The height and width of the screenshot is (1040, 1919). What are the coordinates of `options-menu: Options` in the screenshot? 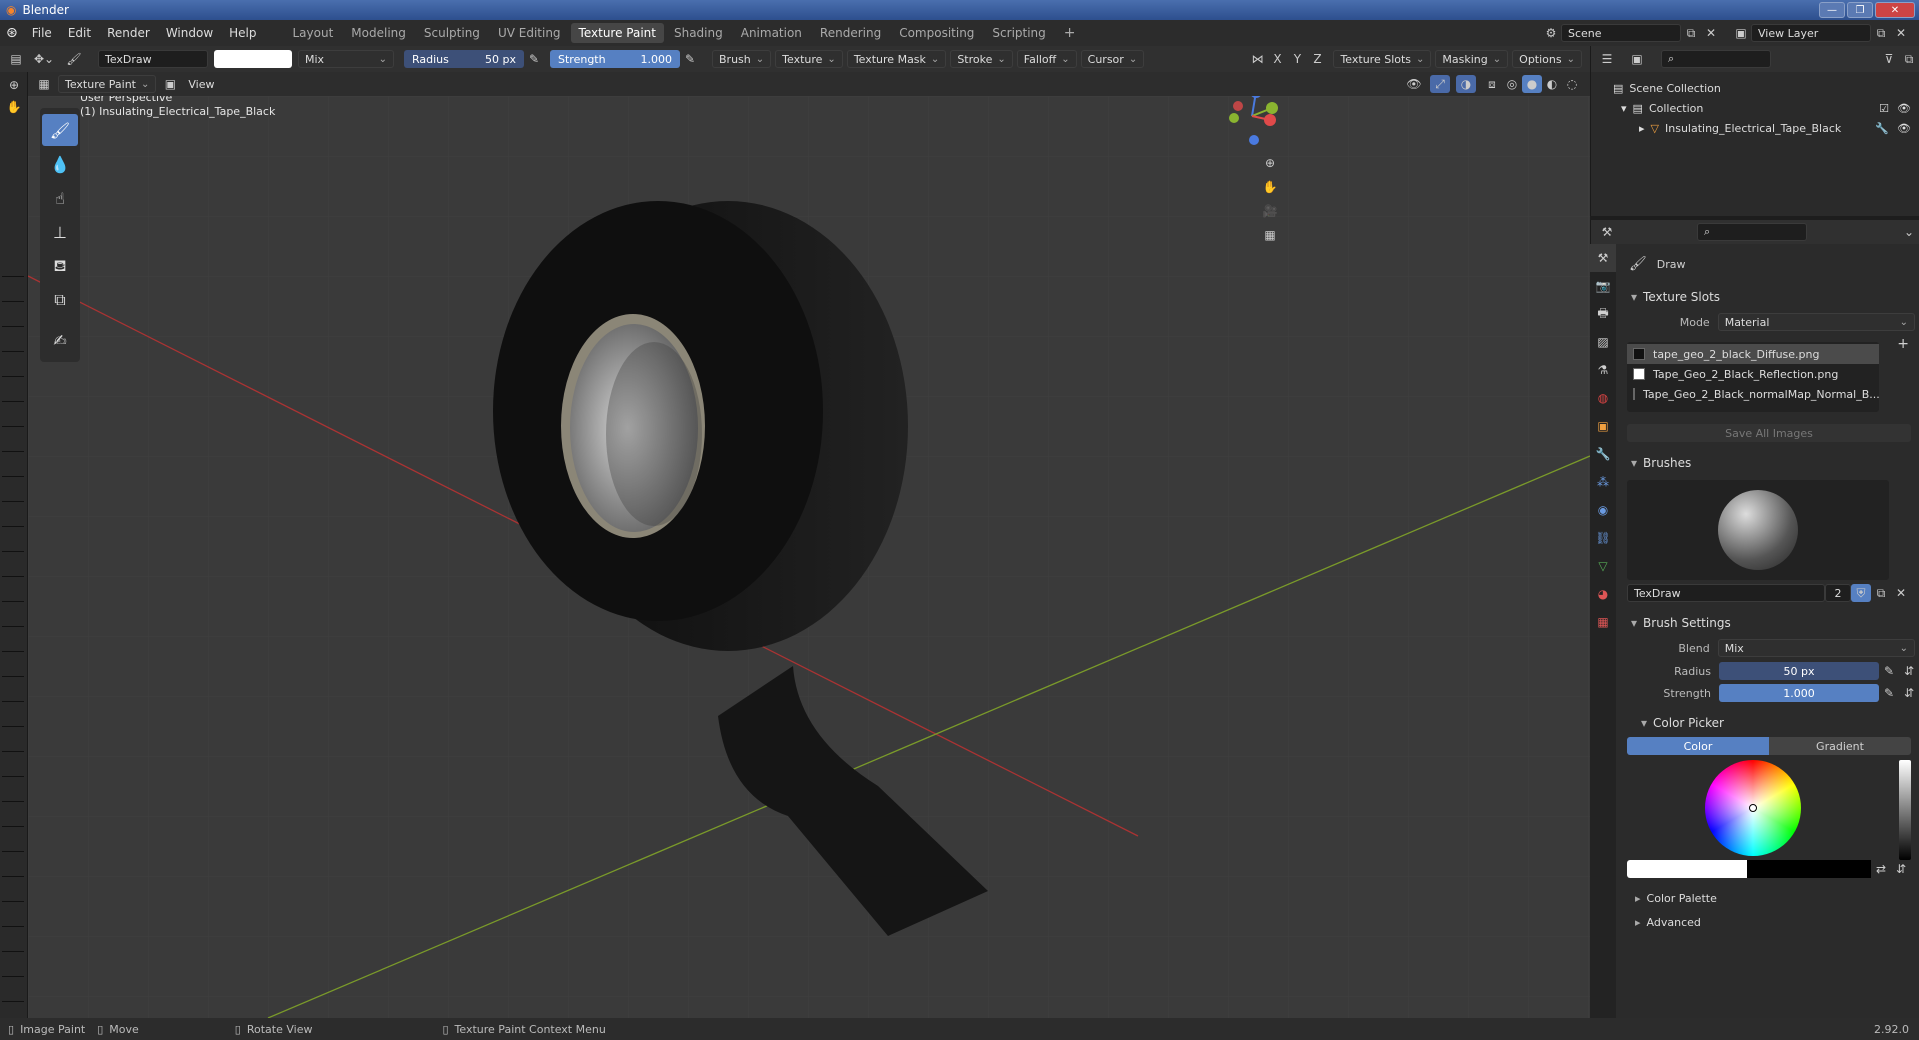 It's located at (1547, 59).